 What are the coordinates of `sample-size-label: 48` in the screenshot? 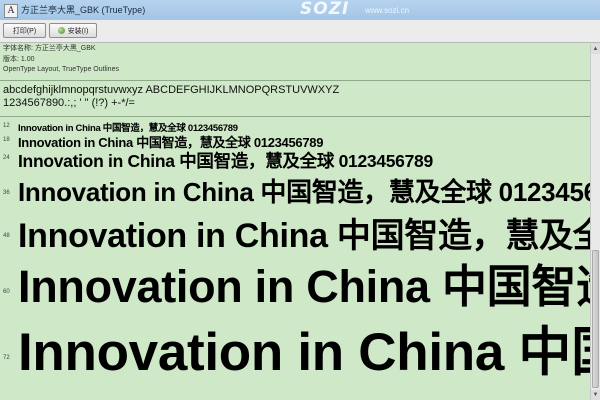 It's located at (6, 236).